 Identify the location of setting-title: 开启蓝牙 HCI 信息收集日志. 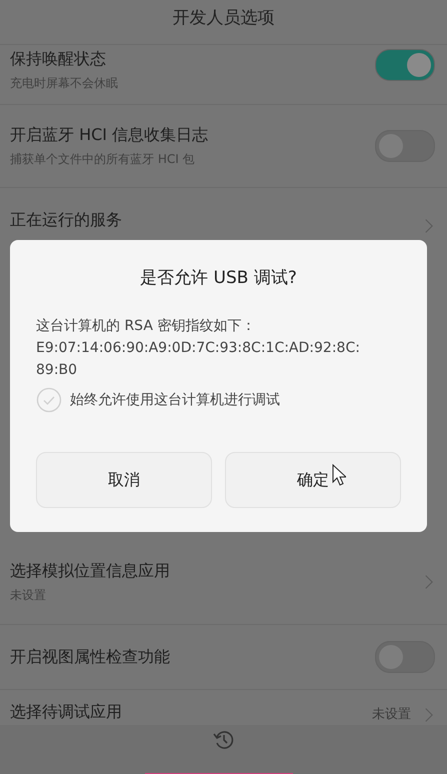
(110, 135).